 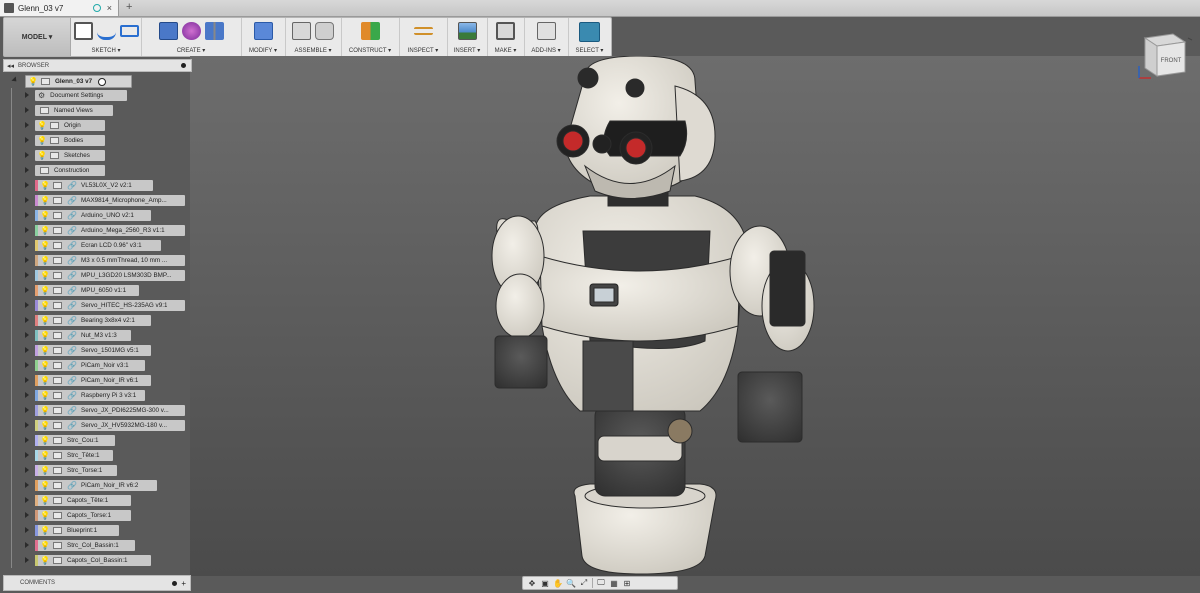 I want to click on browser-item: ⚙ Document Settings, so click(x=100, y=95).